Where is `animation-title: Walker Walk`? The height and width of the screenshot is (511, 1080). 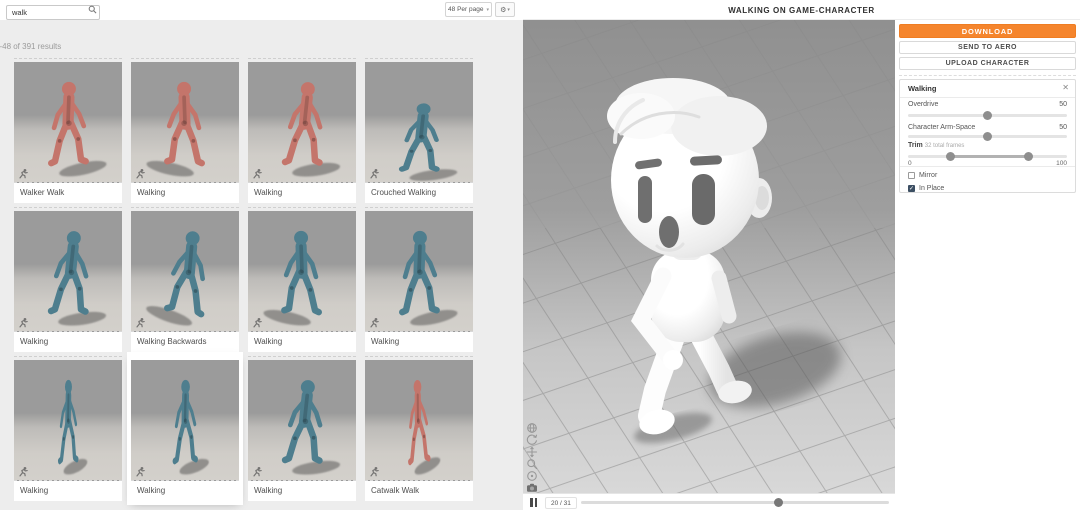
animation-title: Walker Walk is located at coordinates (68, 193).